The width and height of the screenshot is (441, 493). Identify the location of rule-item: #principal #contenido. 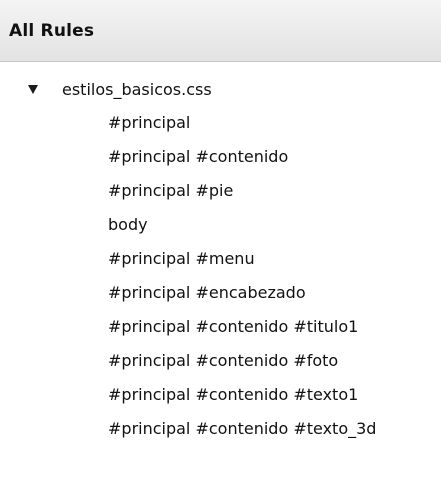
(198, 157).